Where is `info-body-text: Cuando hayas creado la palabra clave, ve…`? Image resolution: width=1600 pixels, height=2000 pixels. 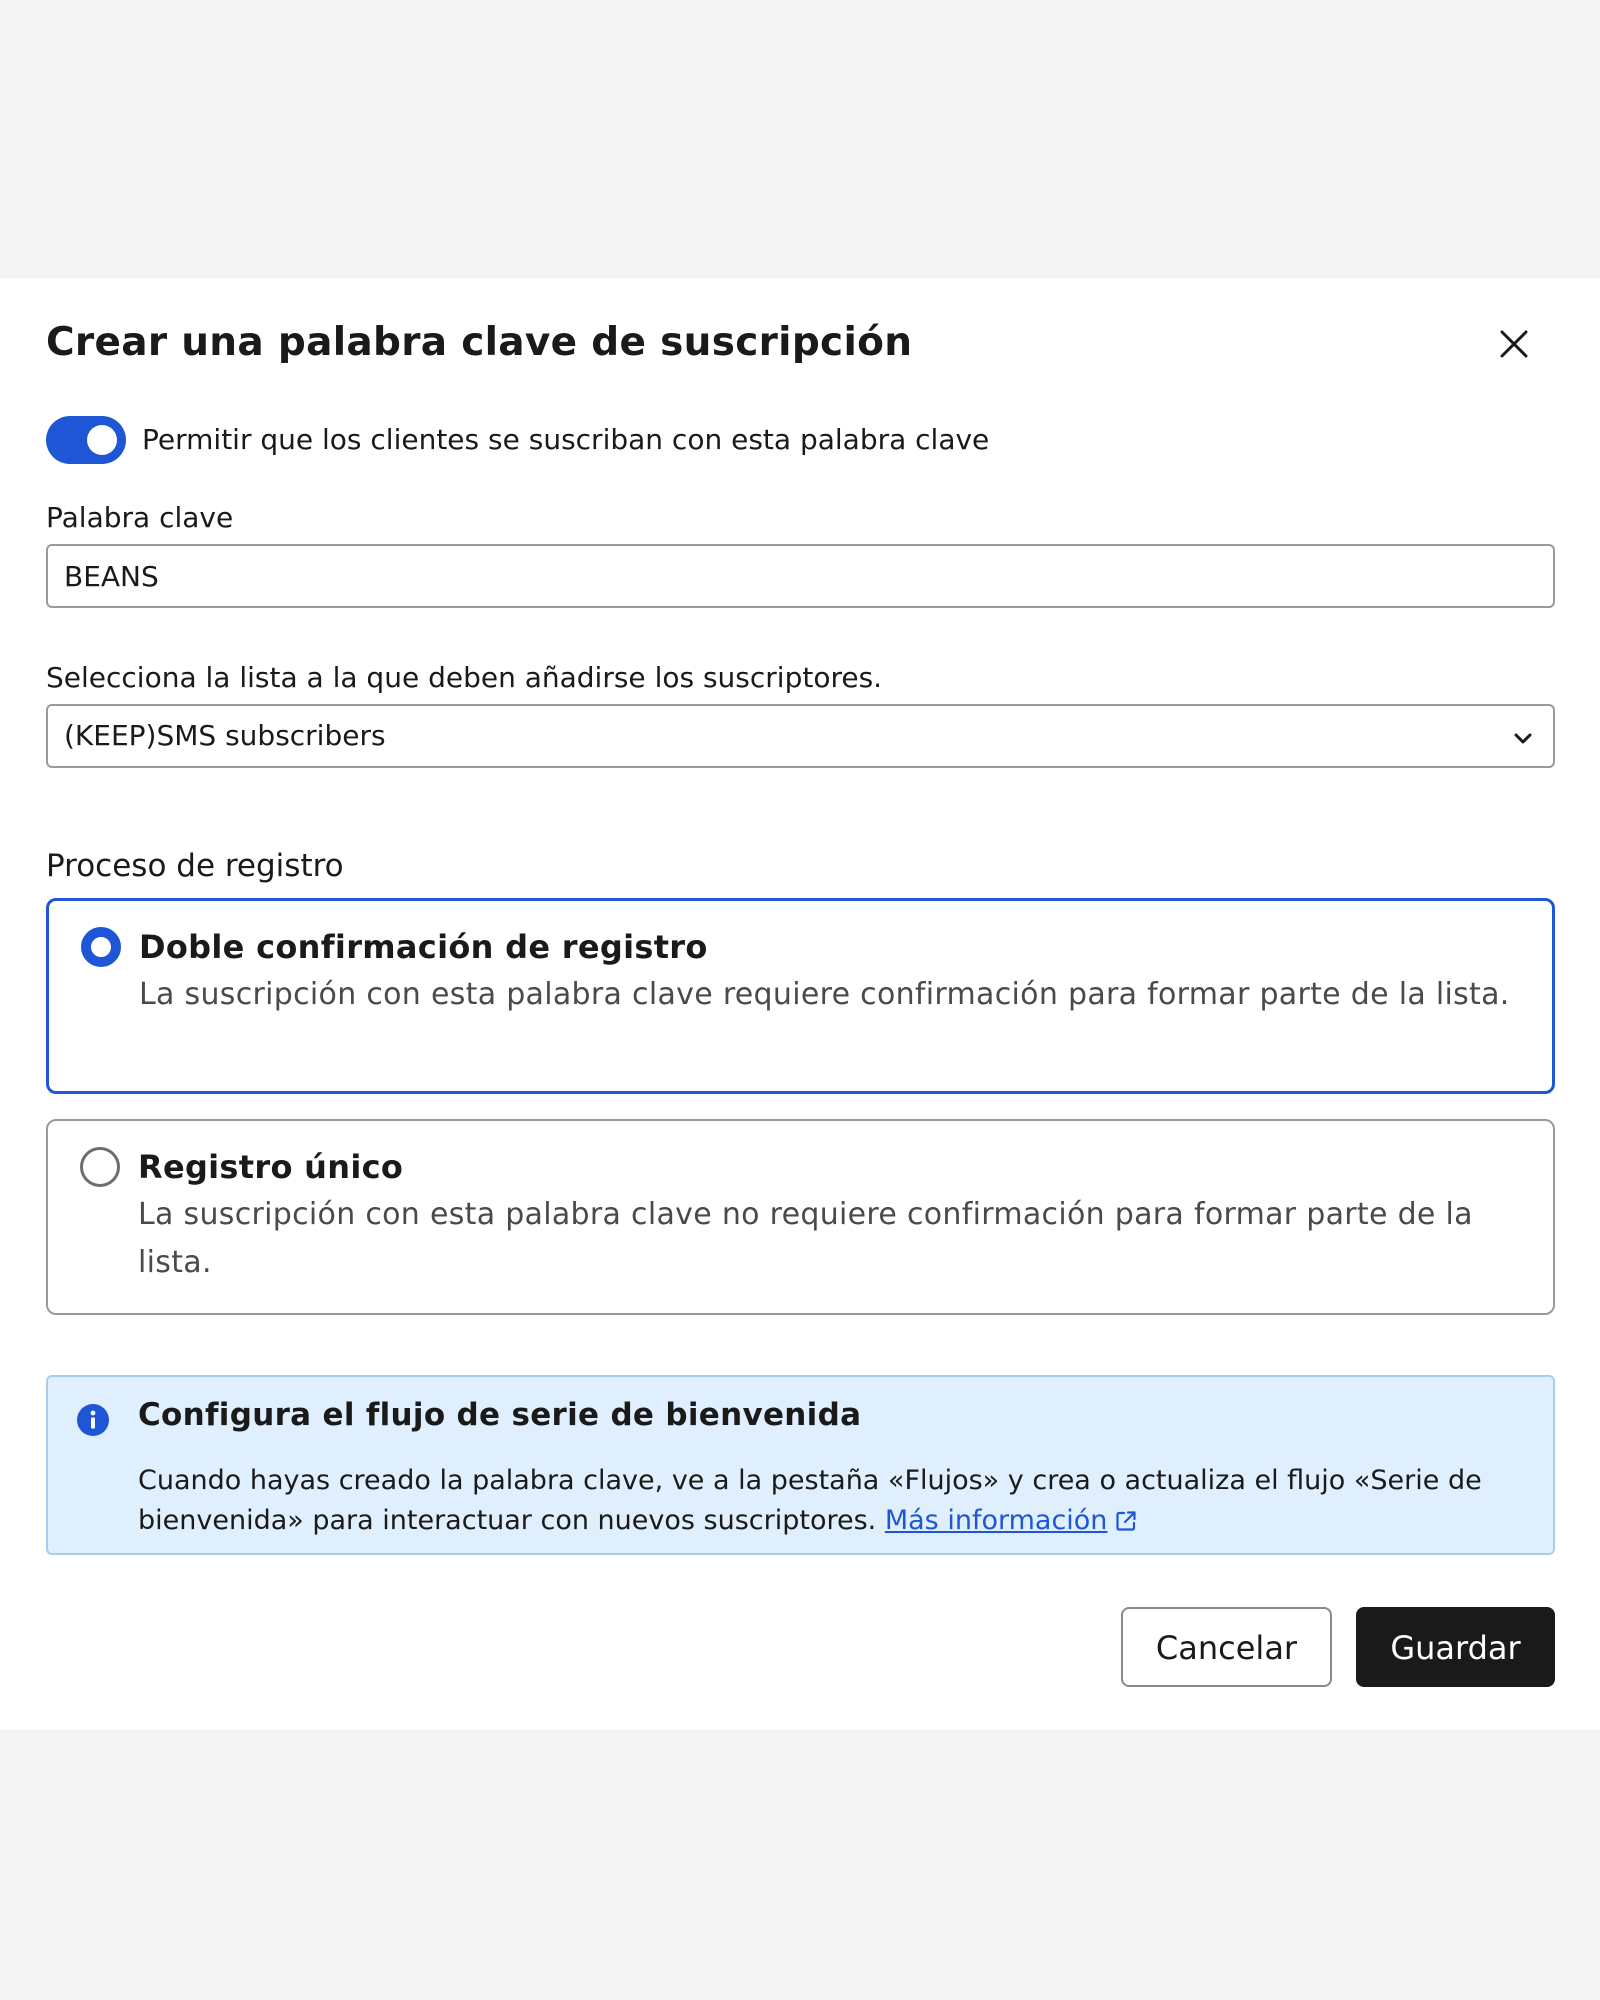
info-body-text: Cuando hayas creado la palabra clave, ve… is located at coordinates (810, 1500).